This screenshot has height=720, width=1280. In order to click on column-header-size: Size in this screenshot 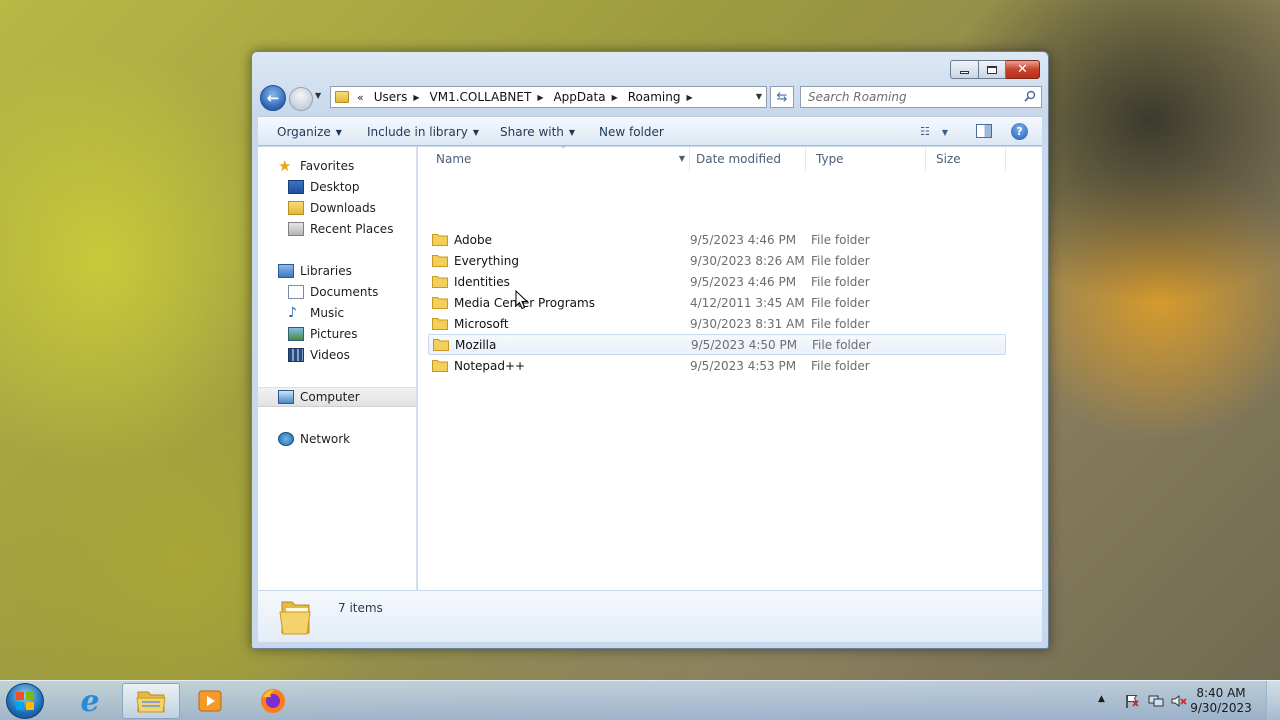, I will do `click(966, 159)`.